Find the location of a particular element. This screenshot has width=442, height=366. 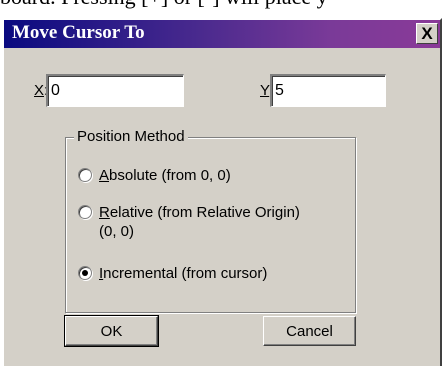

radio-incremental-label: Incremental (from cursor) is located at coordinates (183, 273).